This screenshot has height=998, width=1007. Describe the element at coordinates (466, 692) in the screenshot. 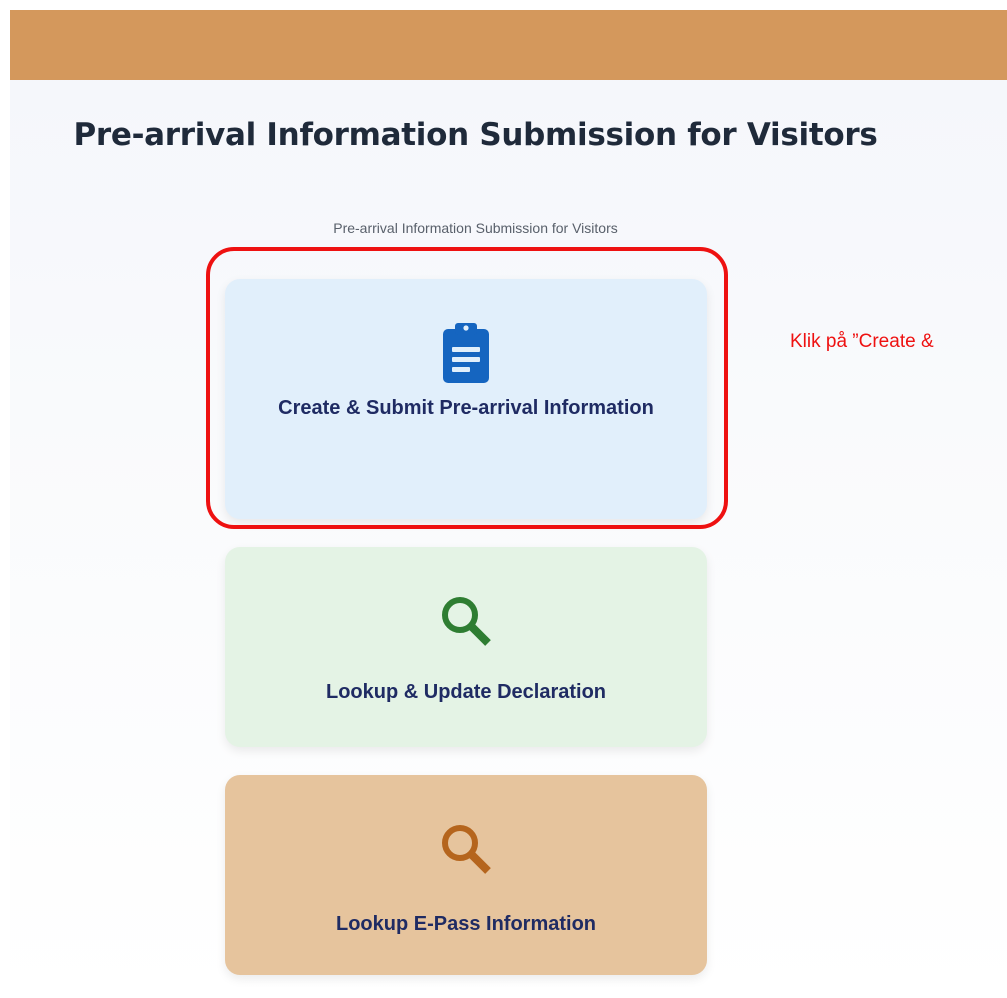

I see `lookup-declaration-label: Lookup & Update Declaration` at that location.